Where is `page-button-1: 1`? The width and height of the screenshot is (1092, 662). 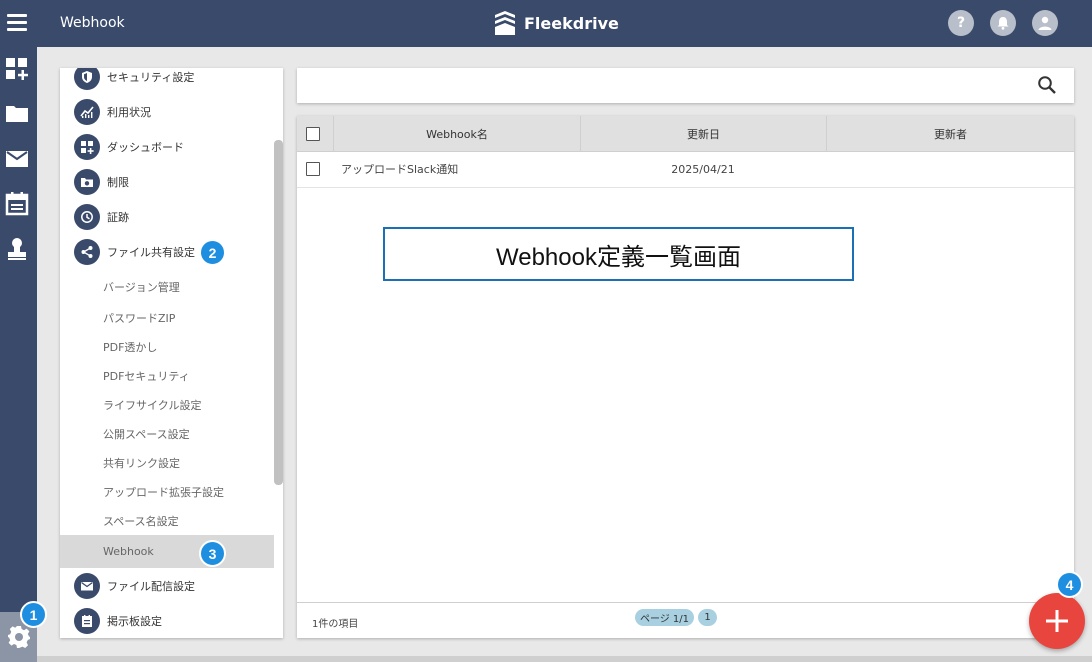
page-button-1: 1 is located at coordinates (707, 617).